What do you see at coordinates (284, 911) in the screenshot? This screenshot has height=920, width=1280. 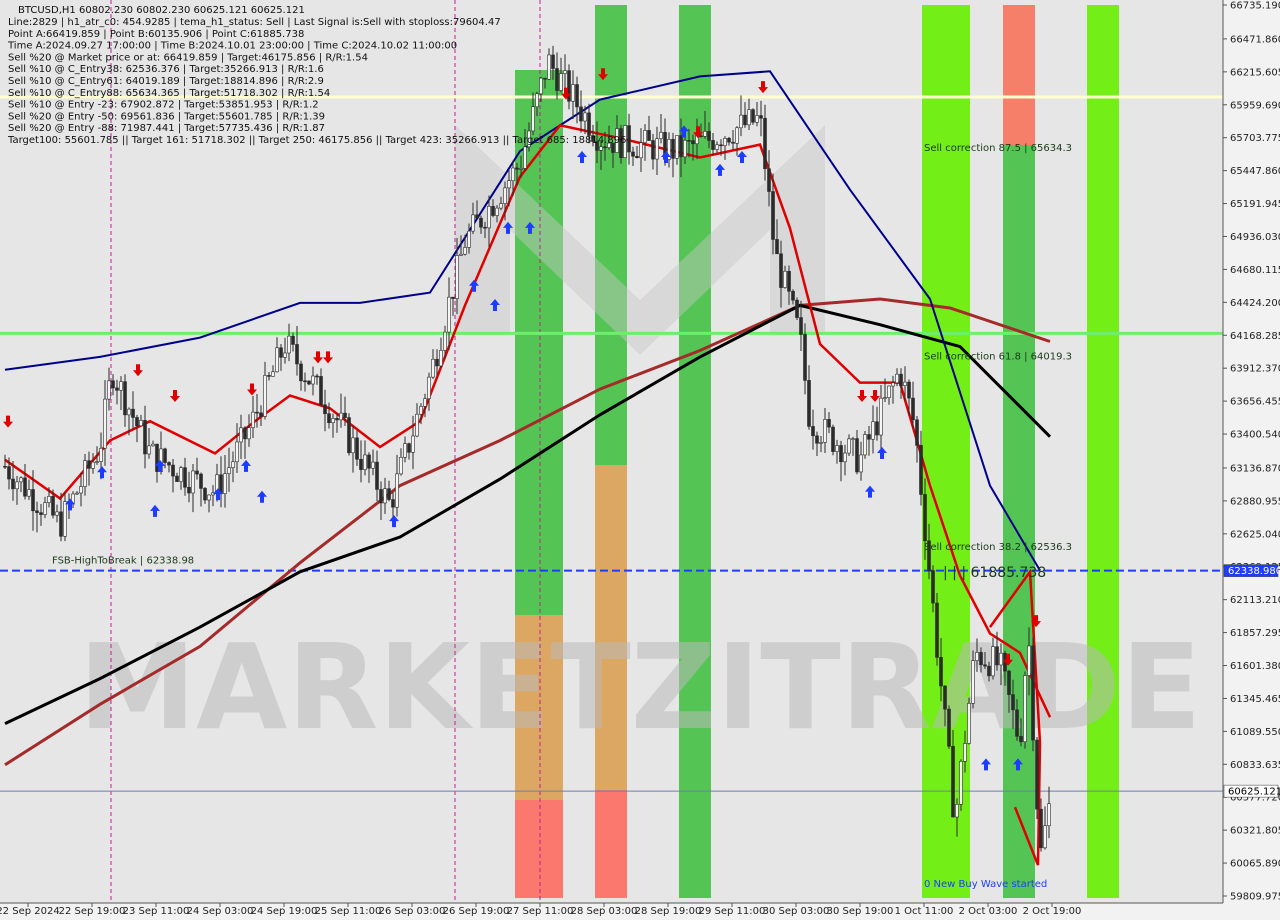 I see `x-tick-label: 24 Sep 19:00` at bounding box center [284, 911].